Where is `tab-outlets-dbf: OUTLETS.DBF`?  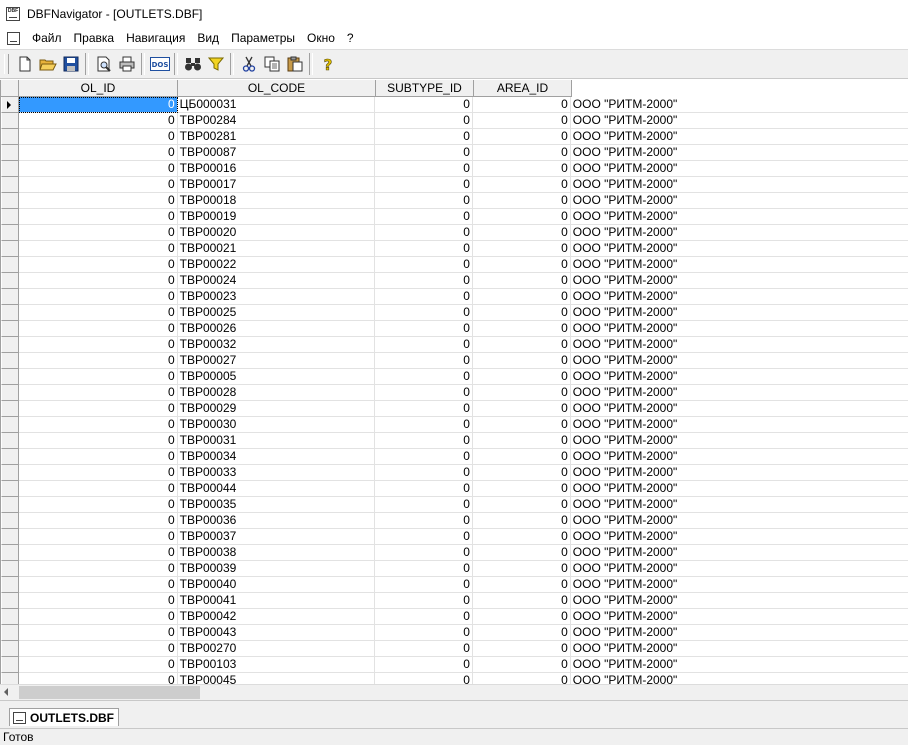 tab-outlets-dbf: OUTLETS.DBF is located at coordinates (64, 717).